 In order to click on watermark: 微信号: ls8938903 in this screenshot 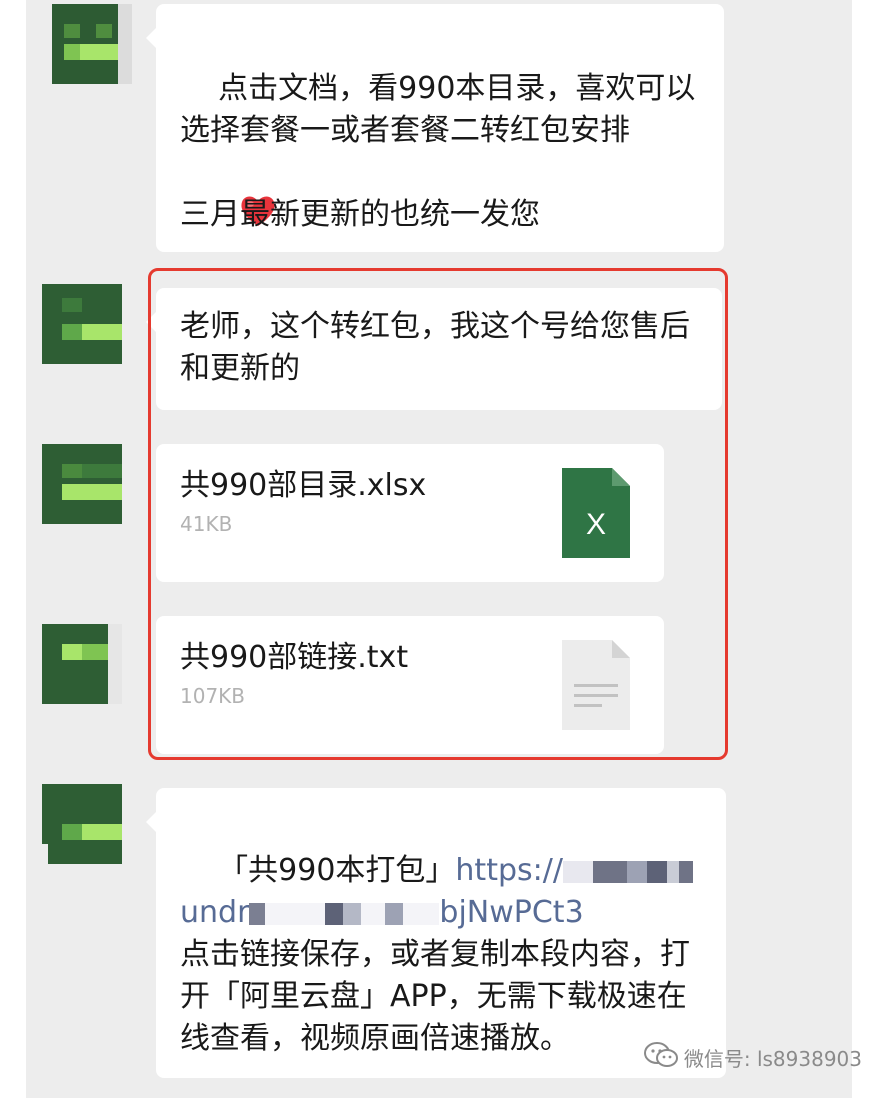, I will do `click(752, 1059)`.